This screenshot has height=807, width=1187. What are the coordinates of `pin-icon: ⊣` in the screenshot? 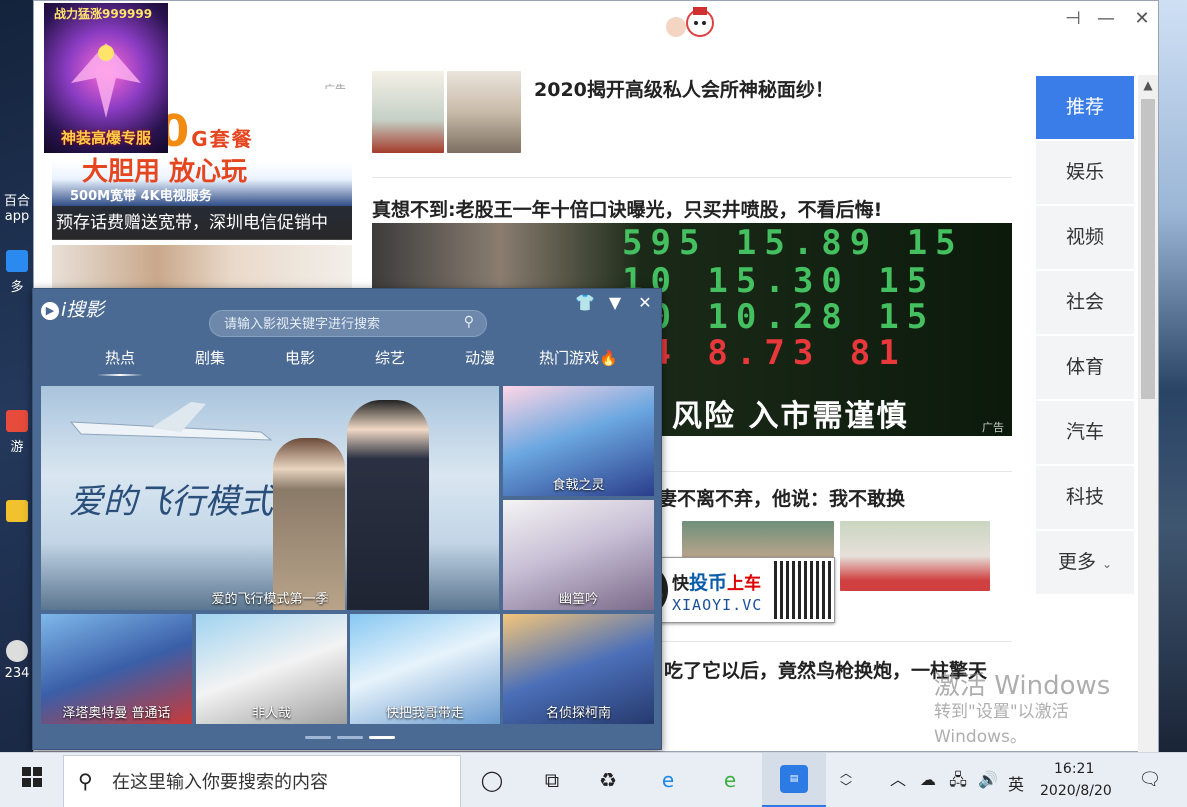 It's located at (1073, 18).